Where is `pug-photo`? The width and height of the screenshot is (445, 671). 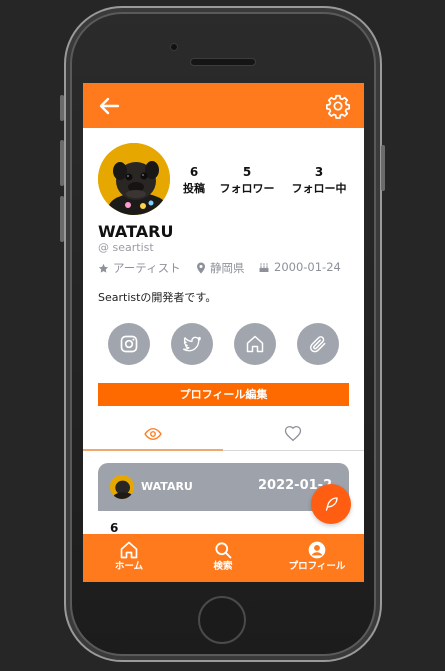 pug-photo is located at coordinates (134, 179).